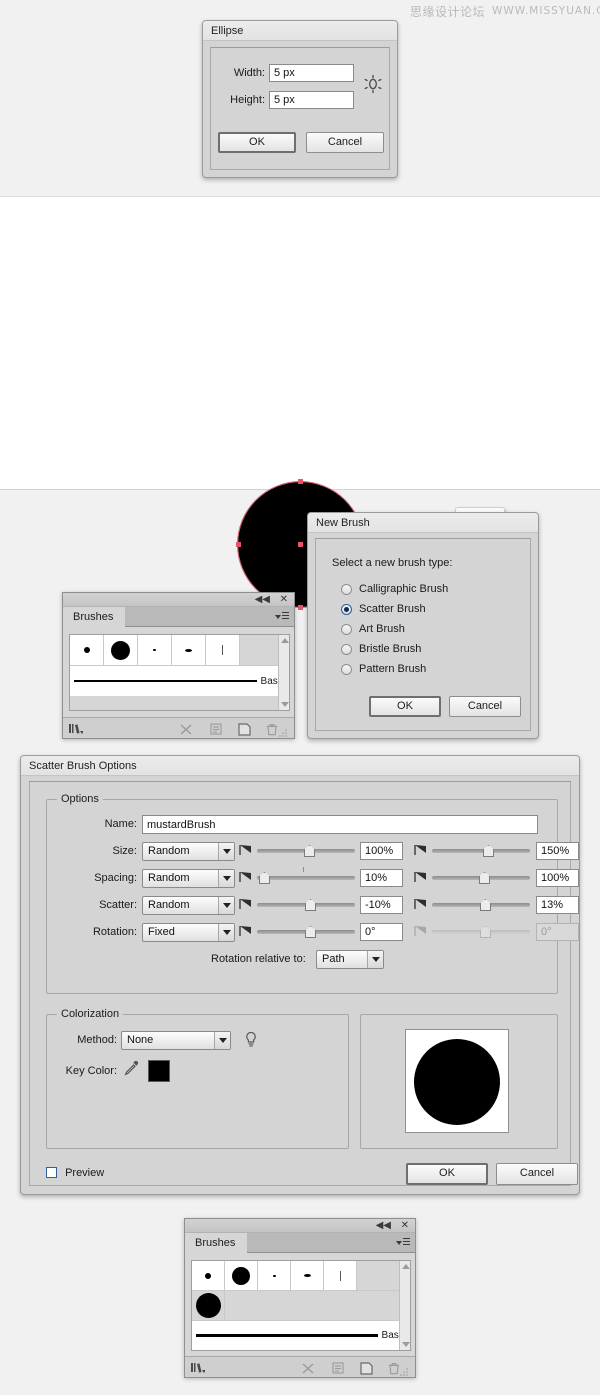 The width and height of the screenshot is (600, 1395). I want to click on ellipse-cancel-button: Cancel, so click(345, 142).